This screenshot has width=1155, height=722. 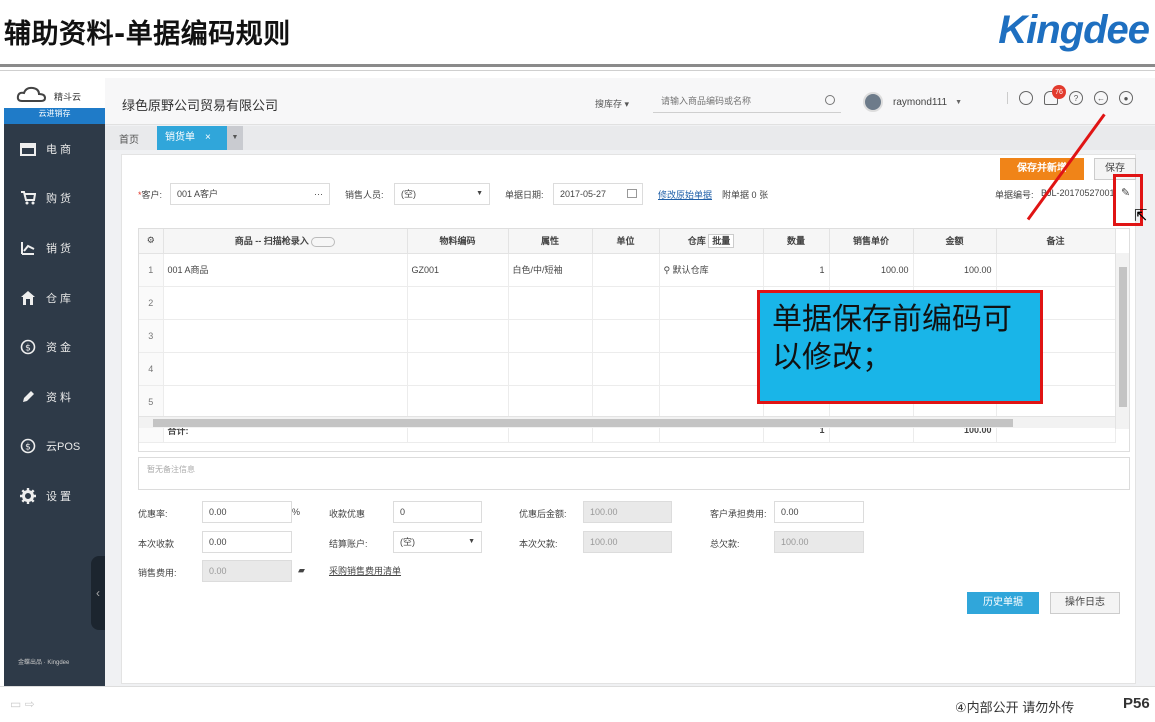 I want to click on chevron-down-icon: ▾, so click(x=627, y=104).